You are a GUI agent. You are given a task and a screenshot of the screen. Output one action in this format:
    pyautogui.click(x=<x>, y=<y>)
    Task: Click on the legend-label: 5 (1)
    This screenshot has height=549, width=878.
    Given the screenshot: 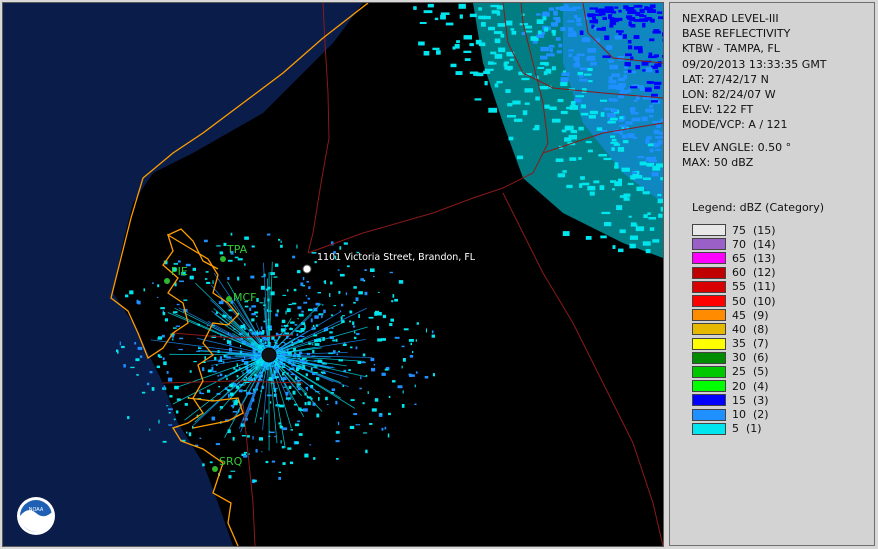 What is the action you would take?
    pyautogui.click(x=747, y=429)
    